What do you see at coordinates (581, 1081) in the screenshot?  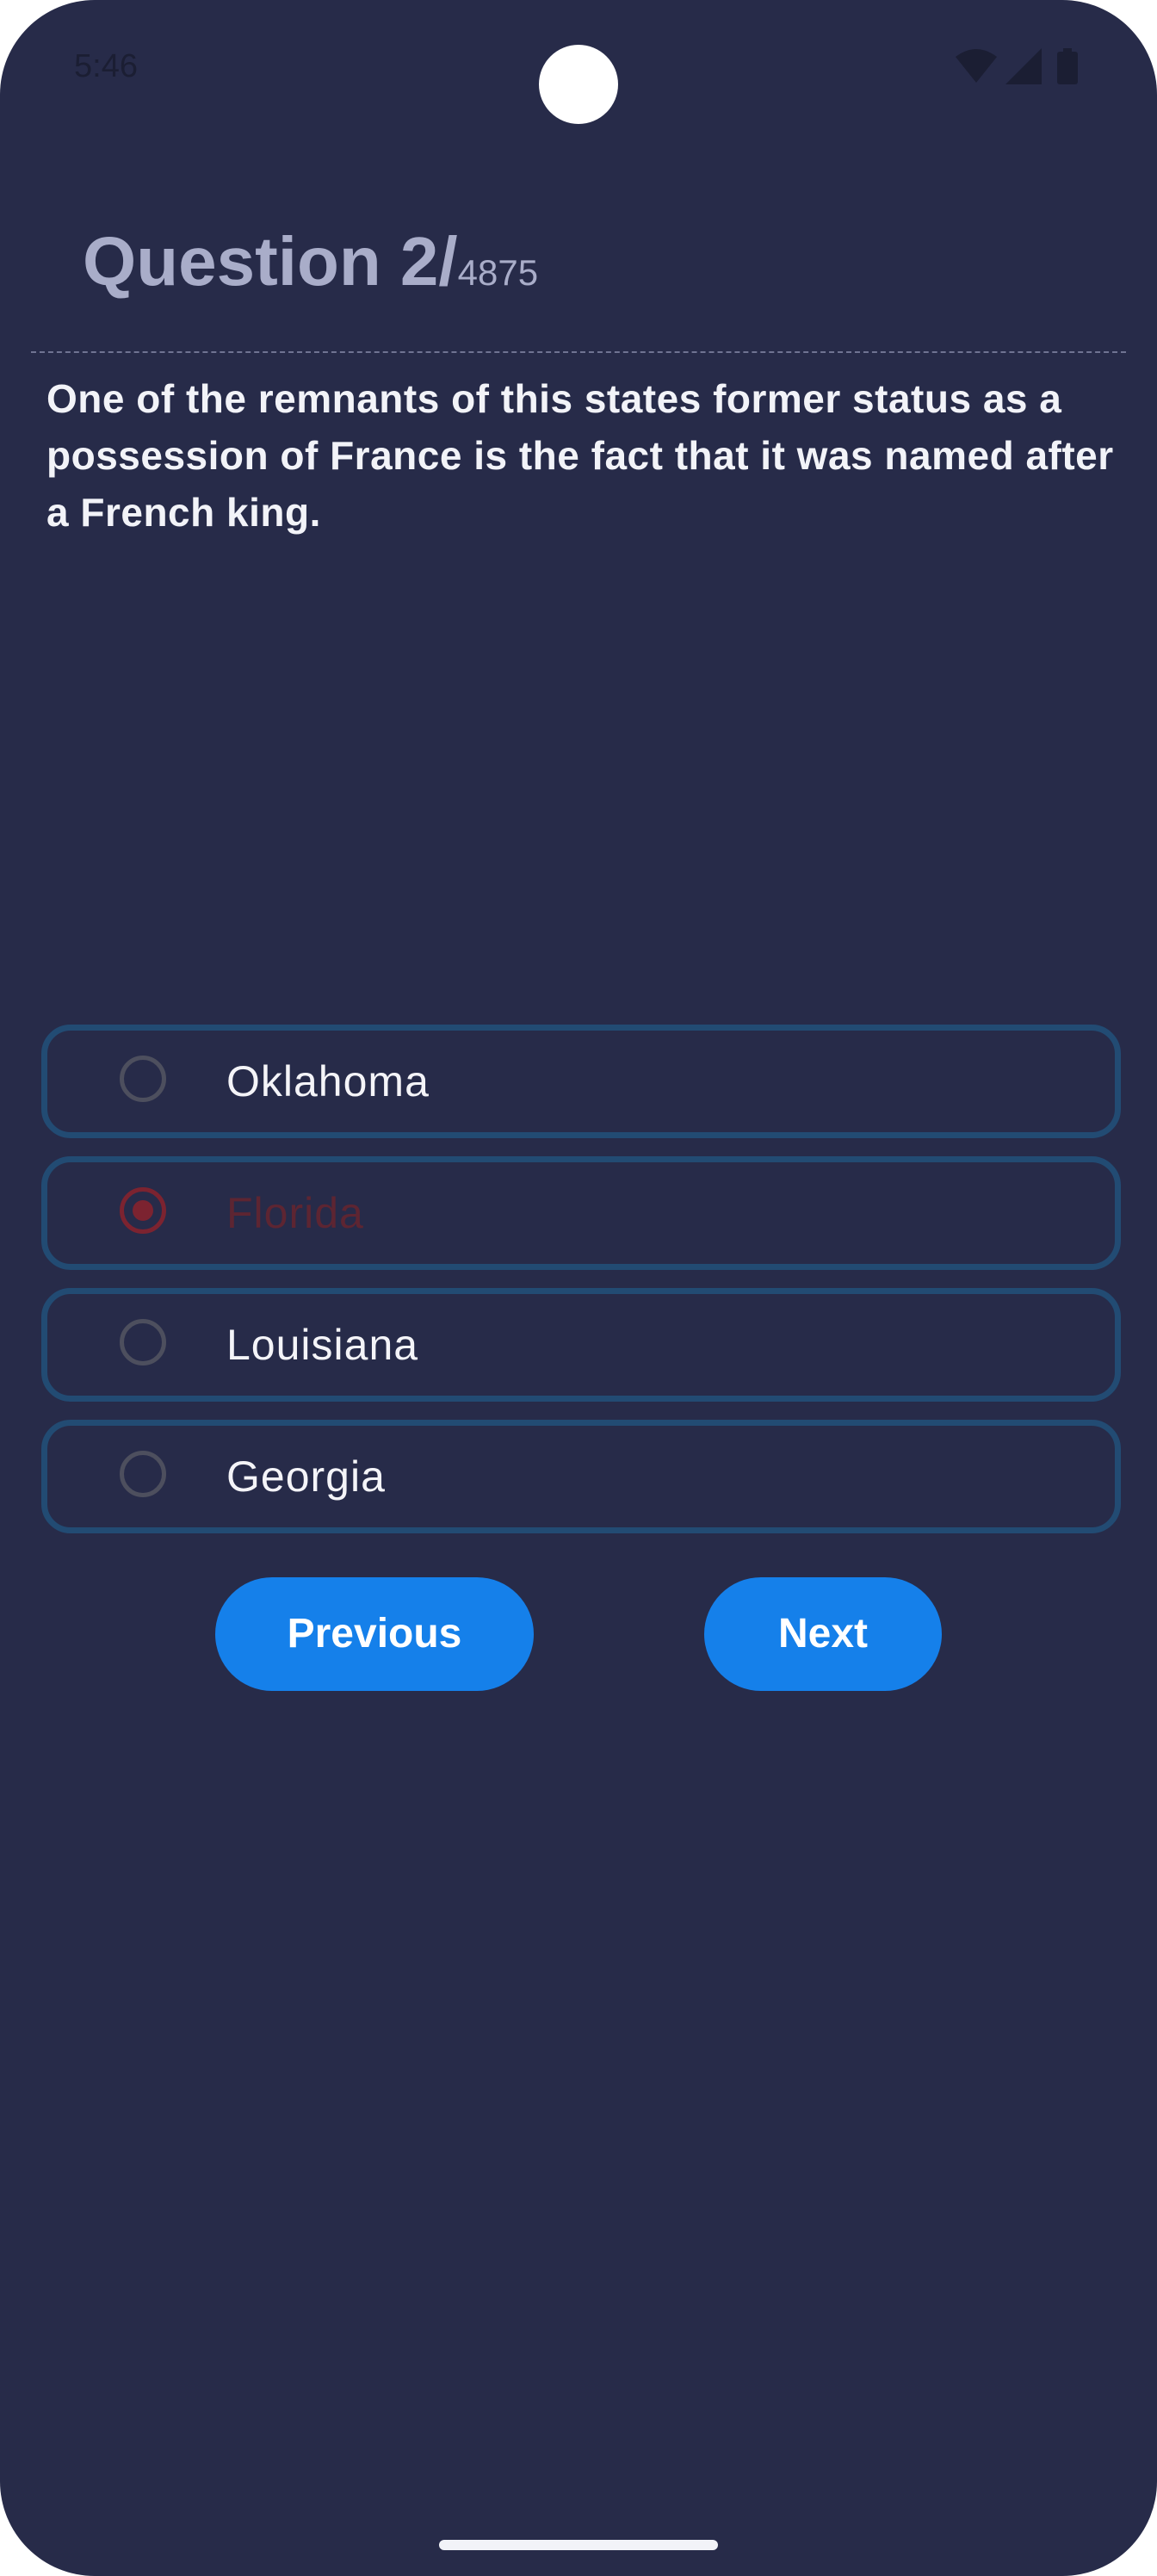 I see `option-oklahoma: Oklahoma` at bounding box center [581, 1081].